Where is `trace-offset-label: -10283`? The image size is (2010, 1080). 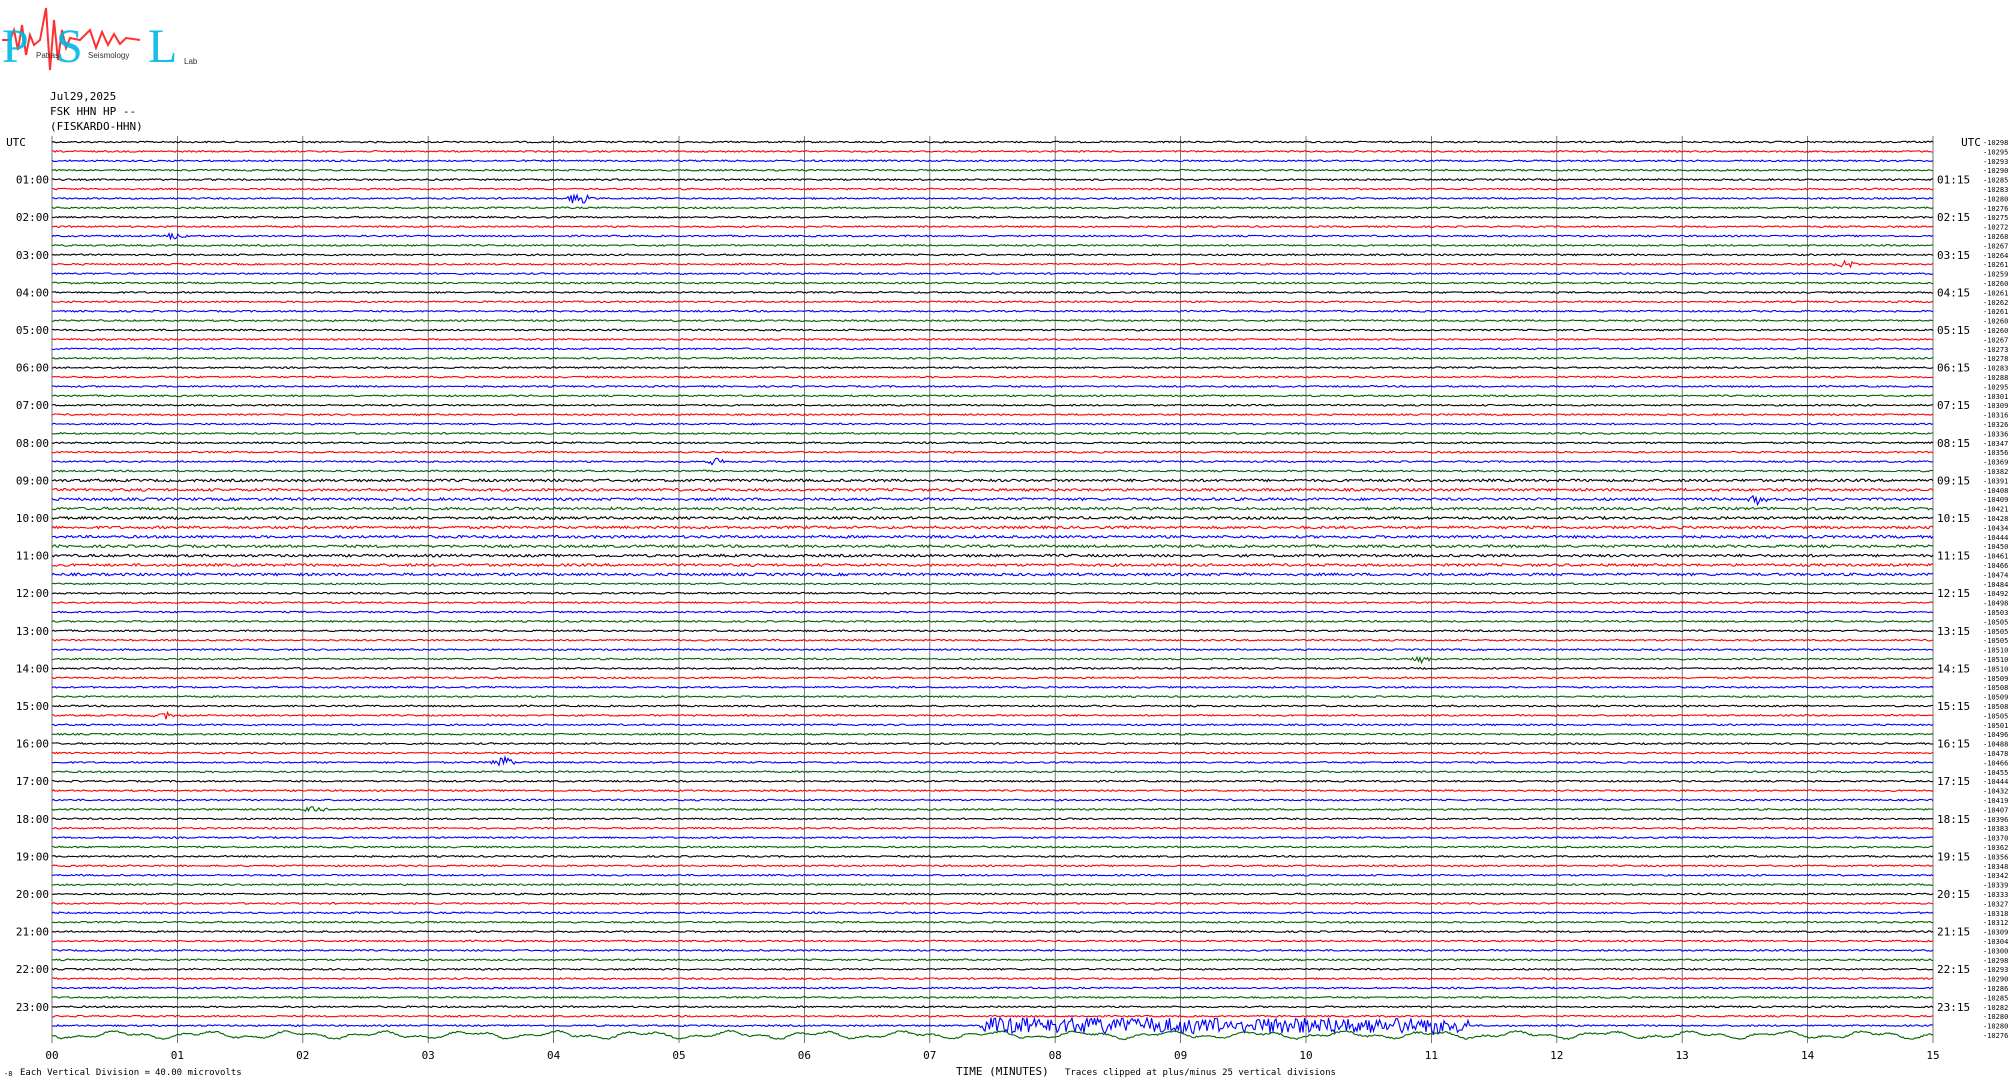 trace-offset-label: -10283 is located at coordinates (1995, 190).